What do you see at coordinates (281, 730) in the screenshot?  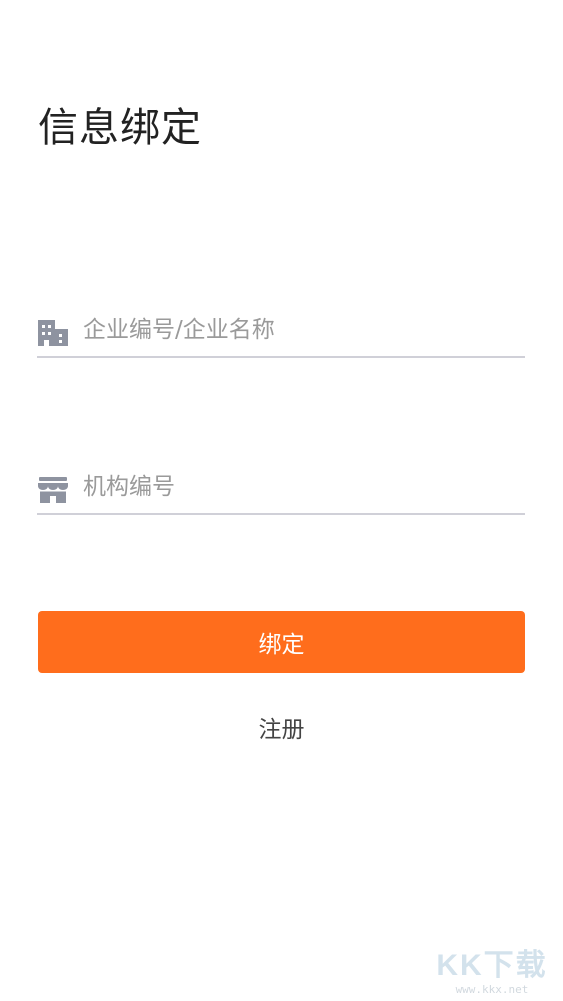 I see `register-link: 注册` at bounding box center [281, 730].